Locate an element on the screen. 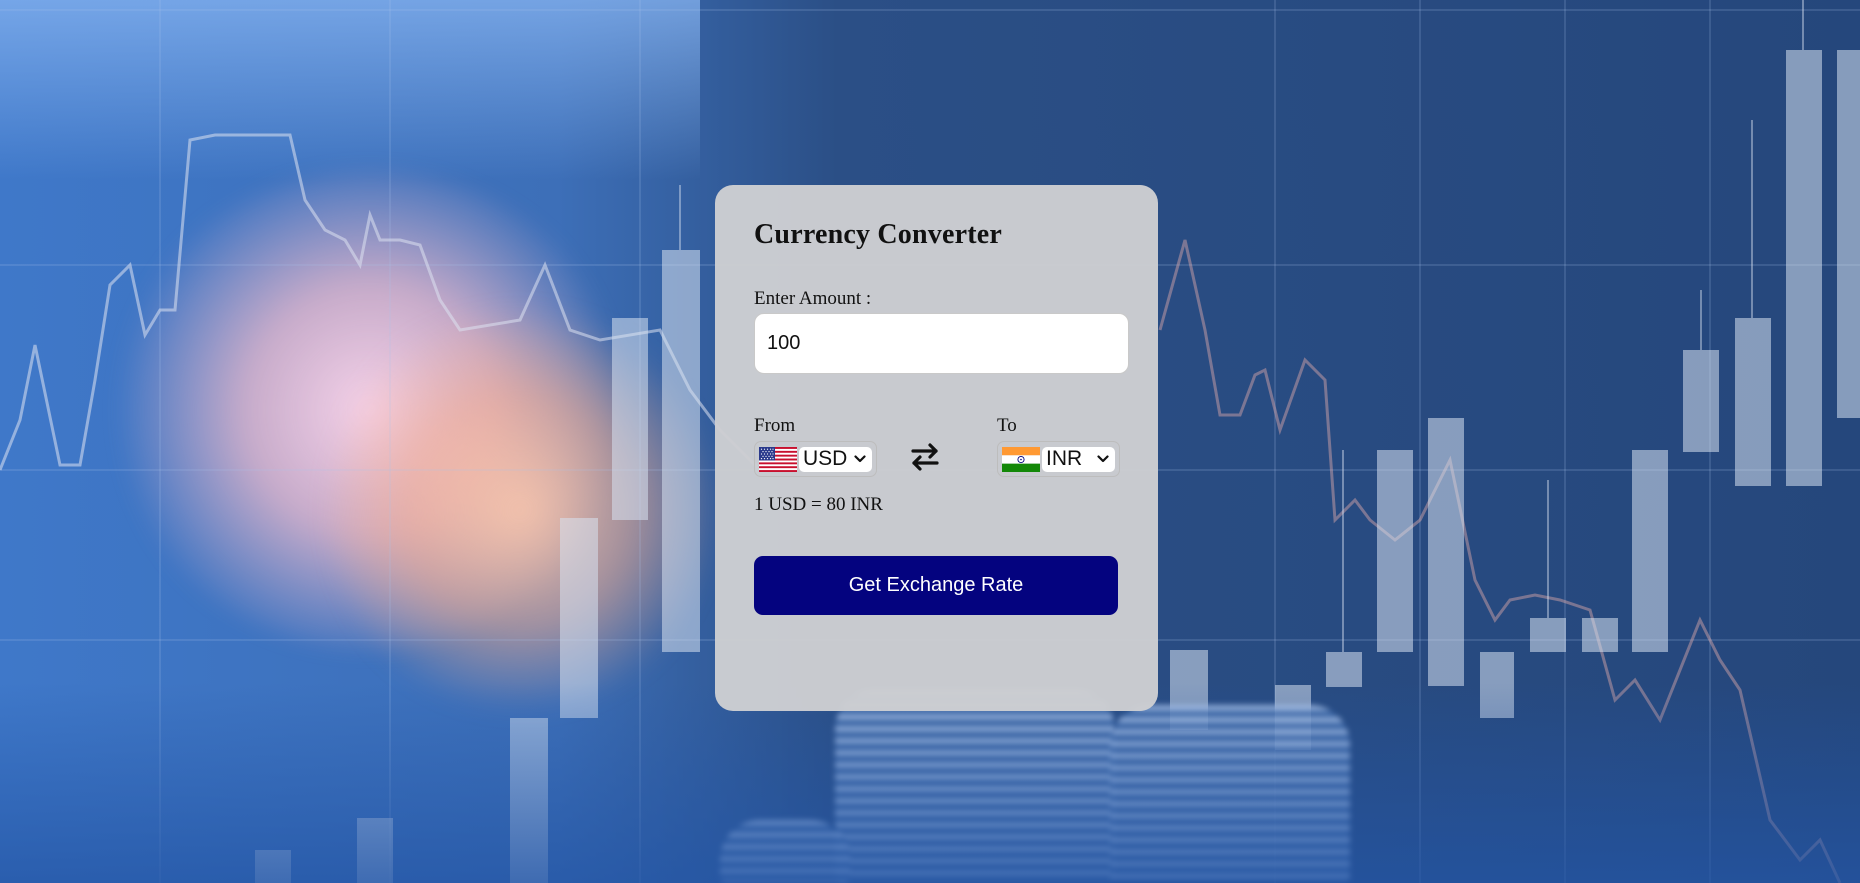 This screenshot has height=883, width=1860. amount-label: Enter Amount : is located at coordinates (813, 298).